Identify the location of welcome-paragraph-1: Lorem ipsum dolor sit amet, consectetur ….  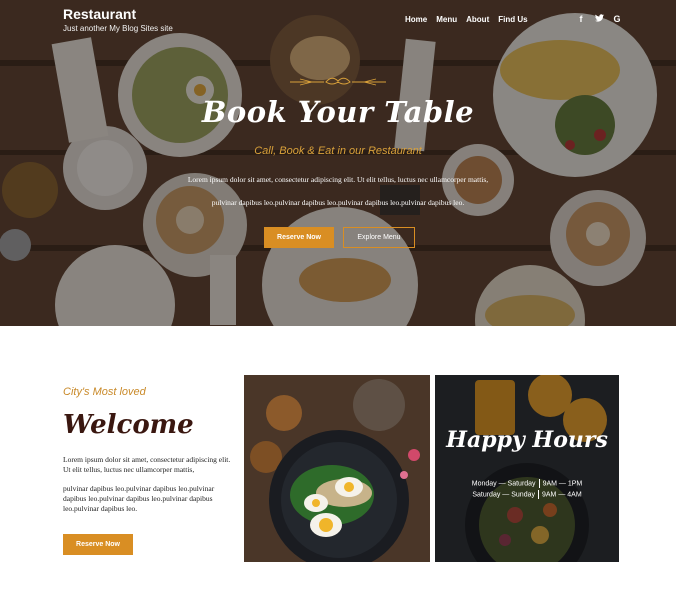
(147, 464).